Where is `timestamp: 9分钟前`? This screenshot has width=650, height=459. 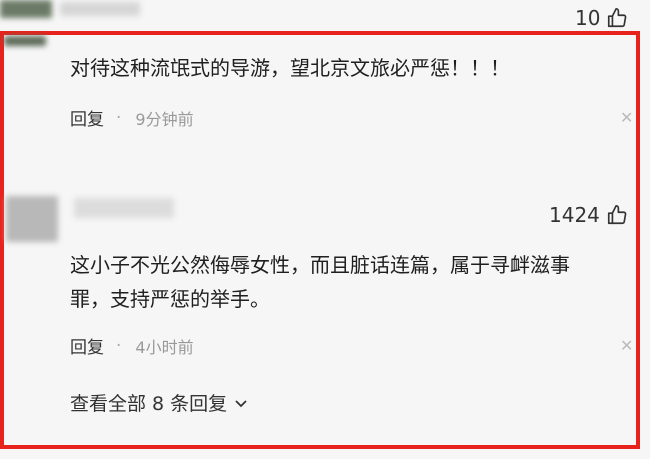 timestamp: 9分钟前 is located at coordinates (164, 119).